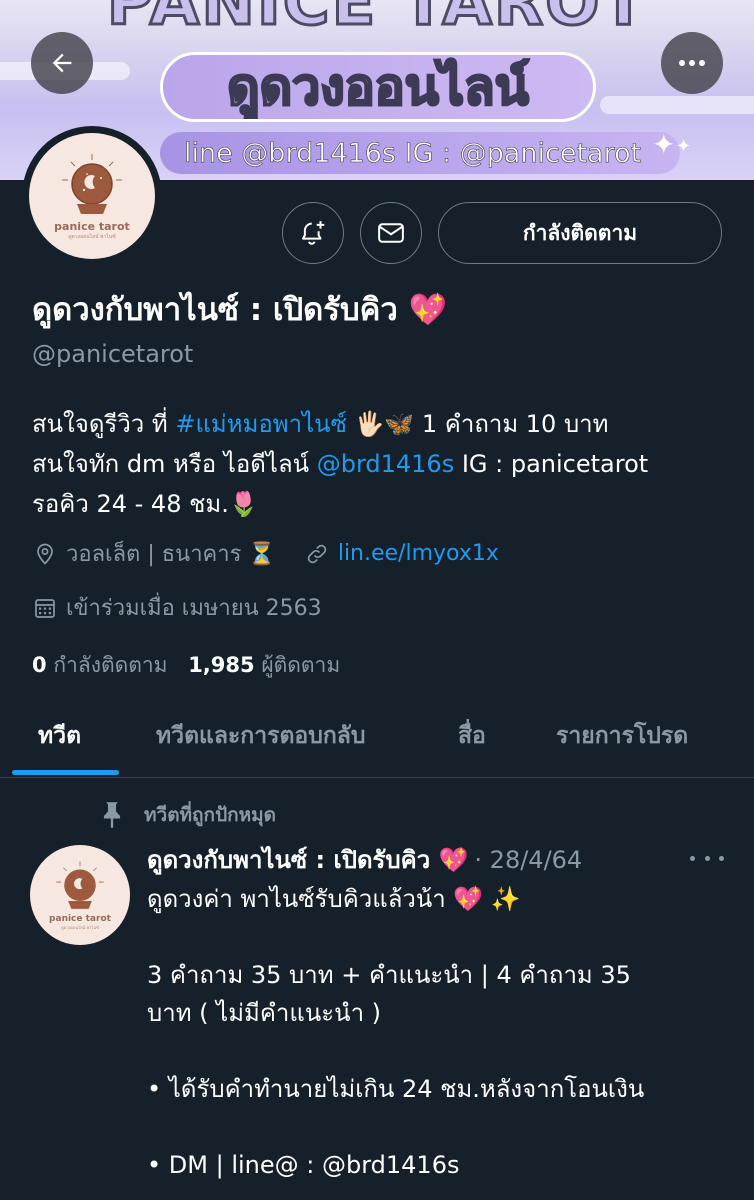 The image size is (754, 1200). Describe the element at coordinates (334, 899) in the screenshot. I see `tweet-line: ดูดวงค่า พาไนซ์รับคิวแล้วน้า 💖 ✨` at that location.